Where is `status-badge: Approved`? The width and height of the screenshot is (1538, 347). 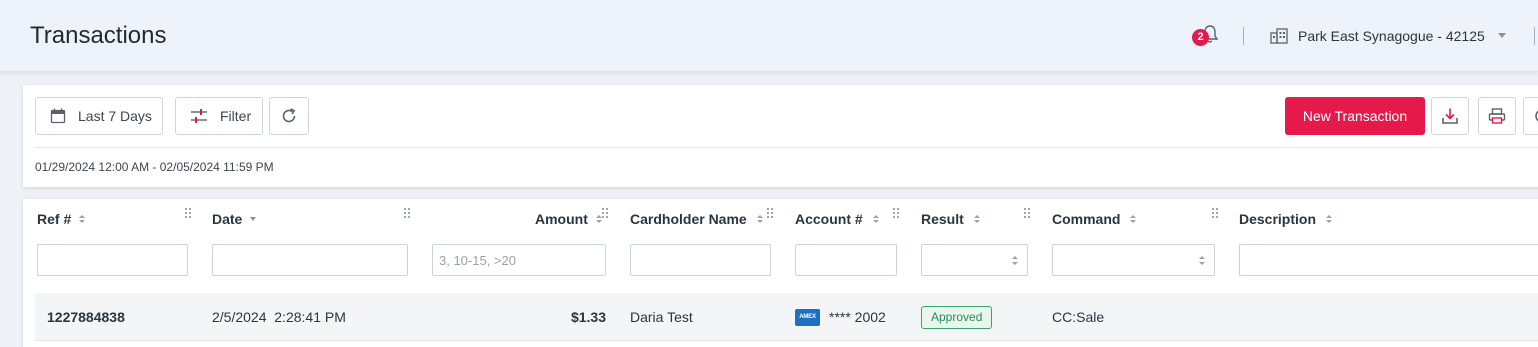 status-badge: Approved is located at coordinates (957, 317).